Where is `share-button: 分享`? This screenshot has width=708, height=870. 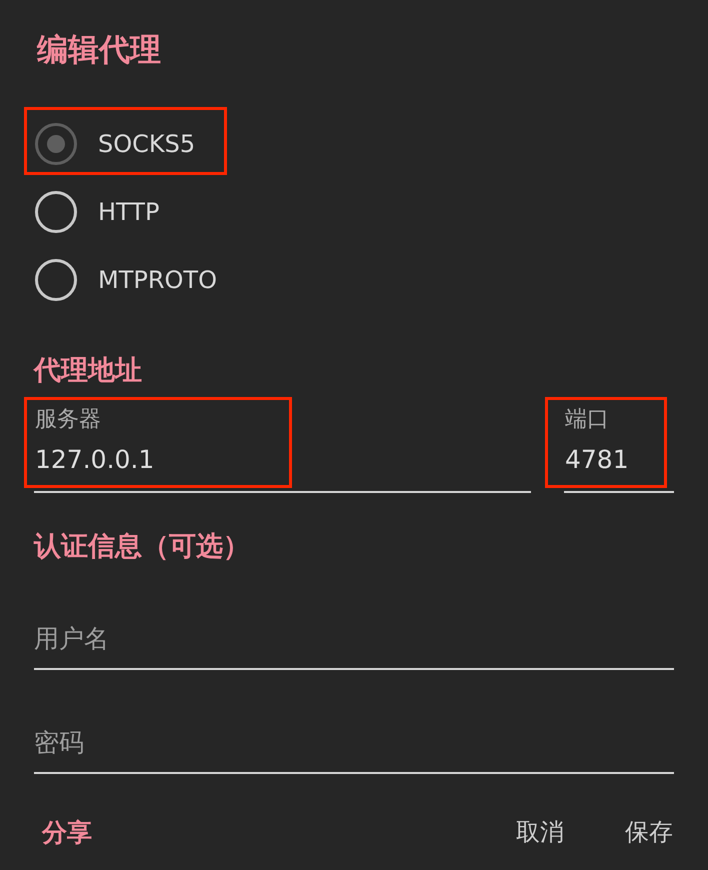
share-button: 分享 is located at coordinates (67, 832).